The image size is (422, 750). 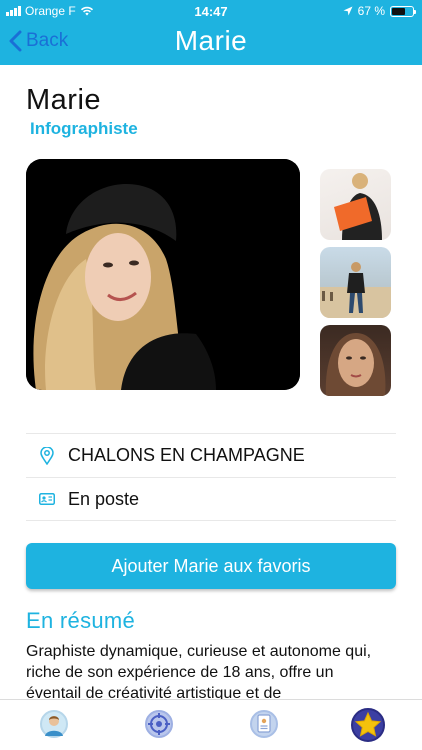 What do you see at coordinates (348, 11) in the screenshot?
I see `location-arrow-icon` at bounding box center [348, 11].